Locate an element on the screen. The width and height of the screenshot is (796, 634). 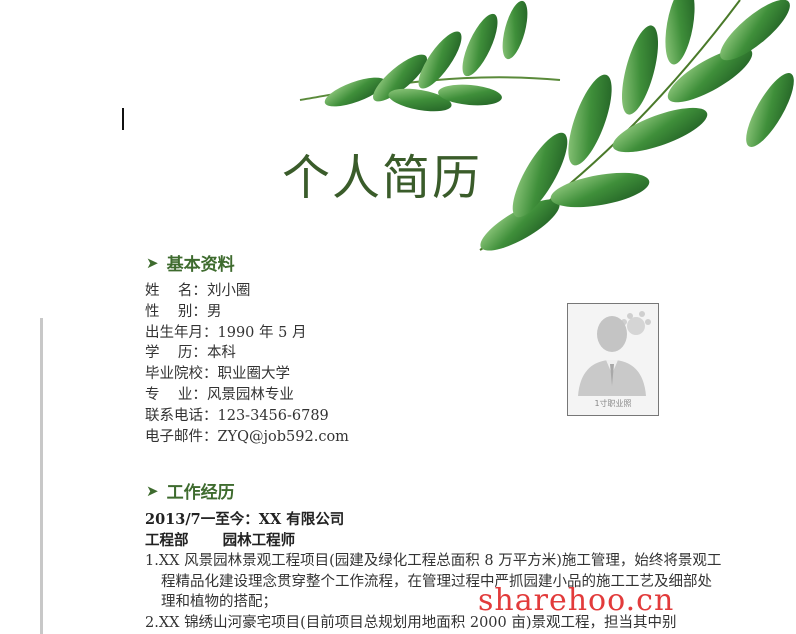
info-value: 刘小圈 is located at coordinates (228, 291).